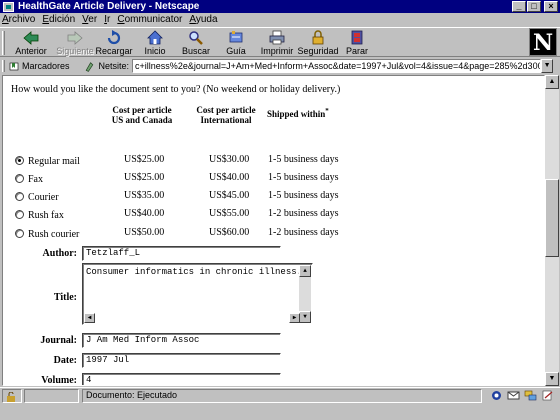 This screenshot has height=420, width=560. I want to click on minimize-button: _, so click(519, 6).